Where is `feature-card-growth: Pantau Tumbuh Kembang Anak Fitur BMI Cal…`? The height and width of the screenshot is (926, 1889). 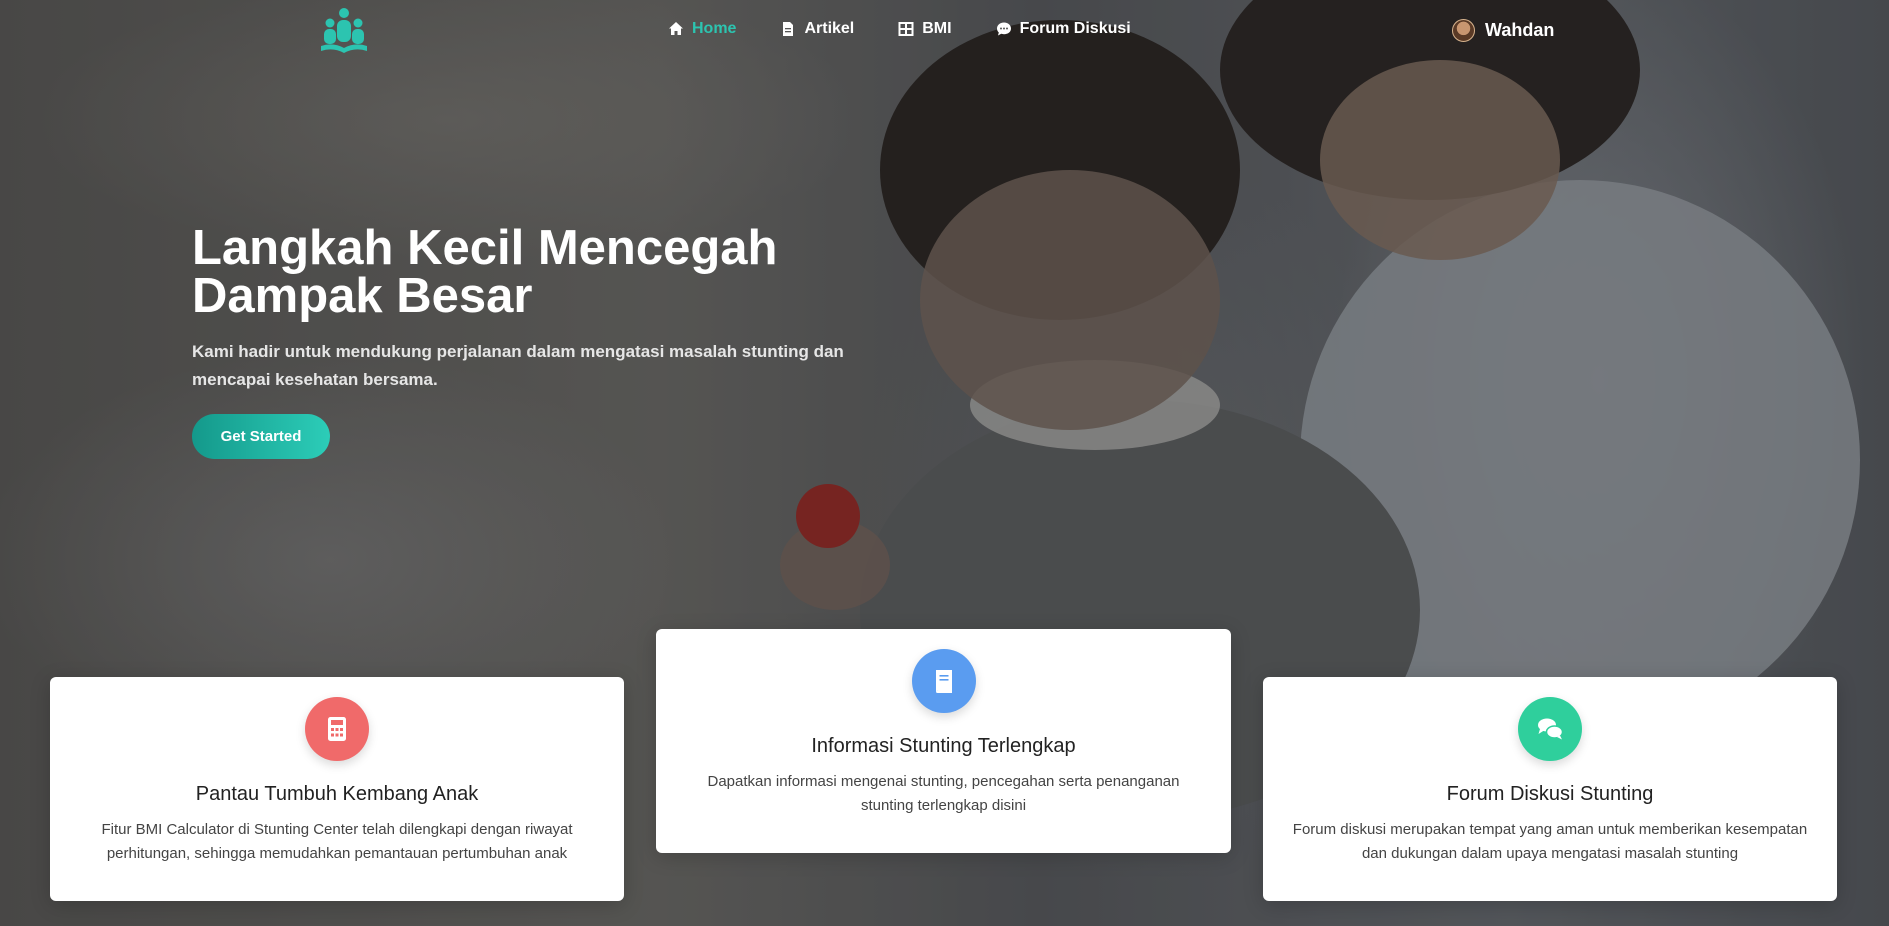
feature-card-growth: Pantau Tumbuh Kembang Anak Fitur BMI Cal… is located at coordinates (337, 789).